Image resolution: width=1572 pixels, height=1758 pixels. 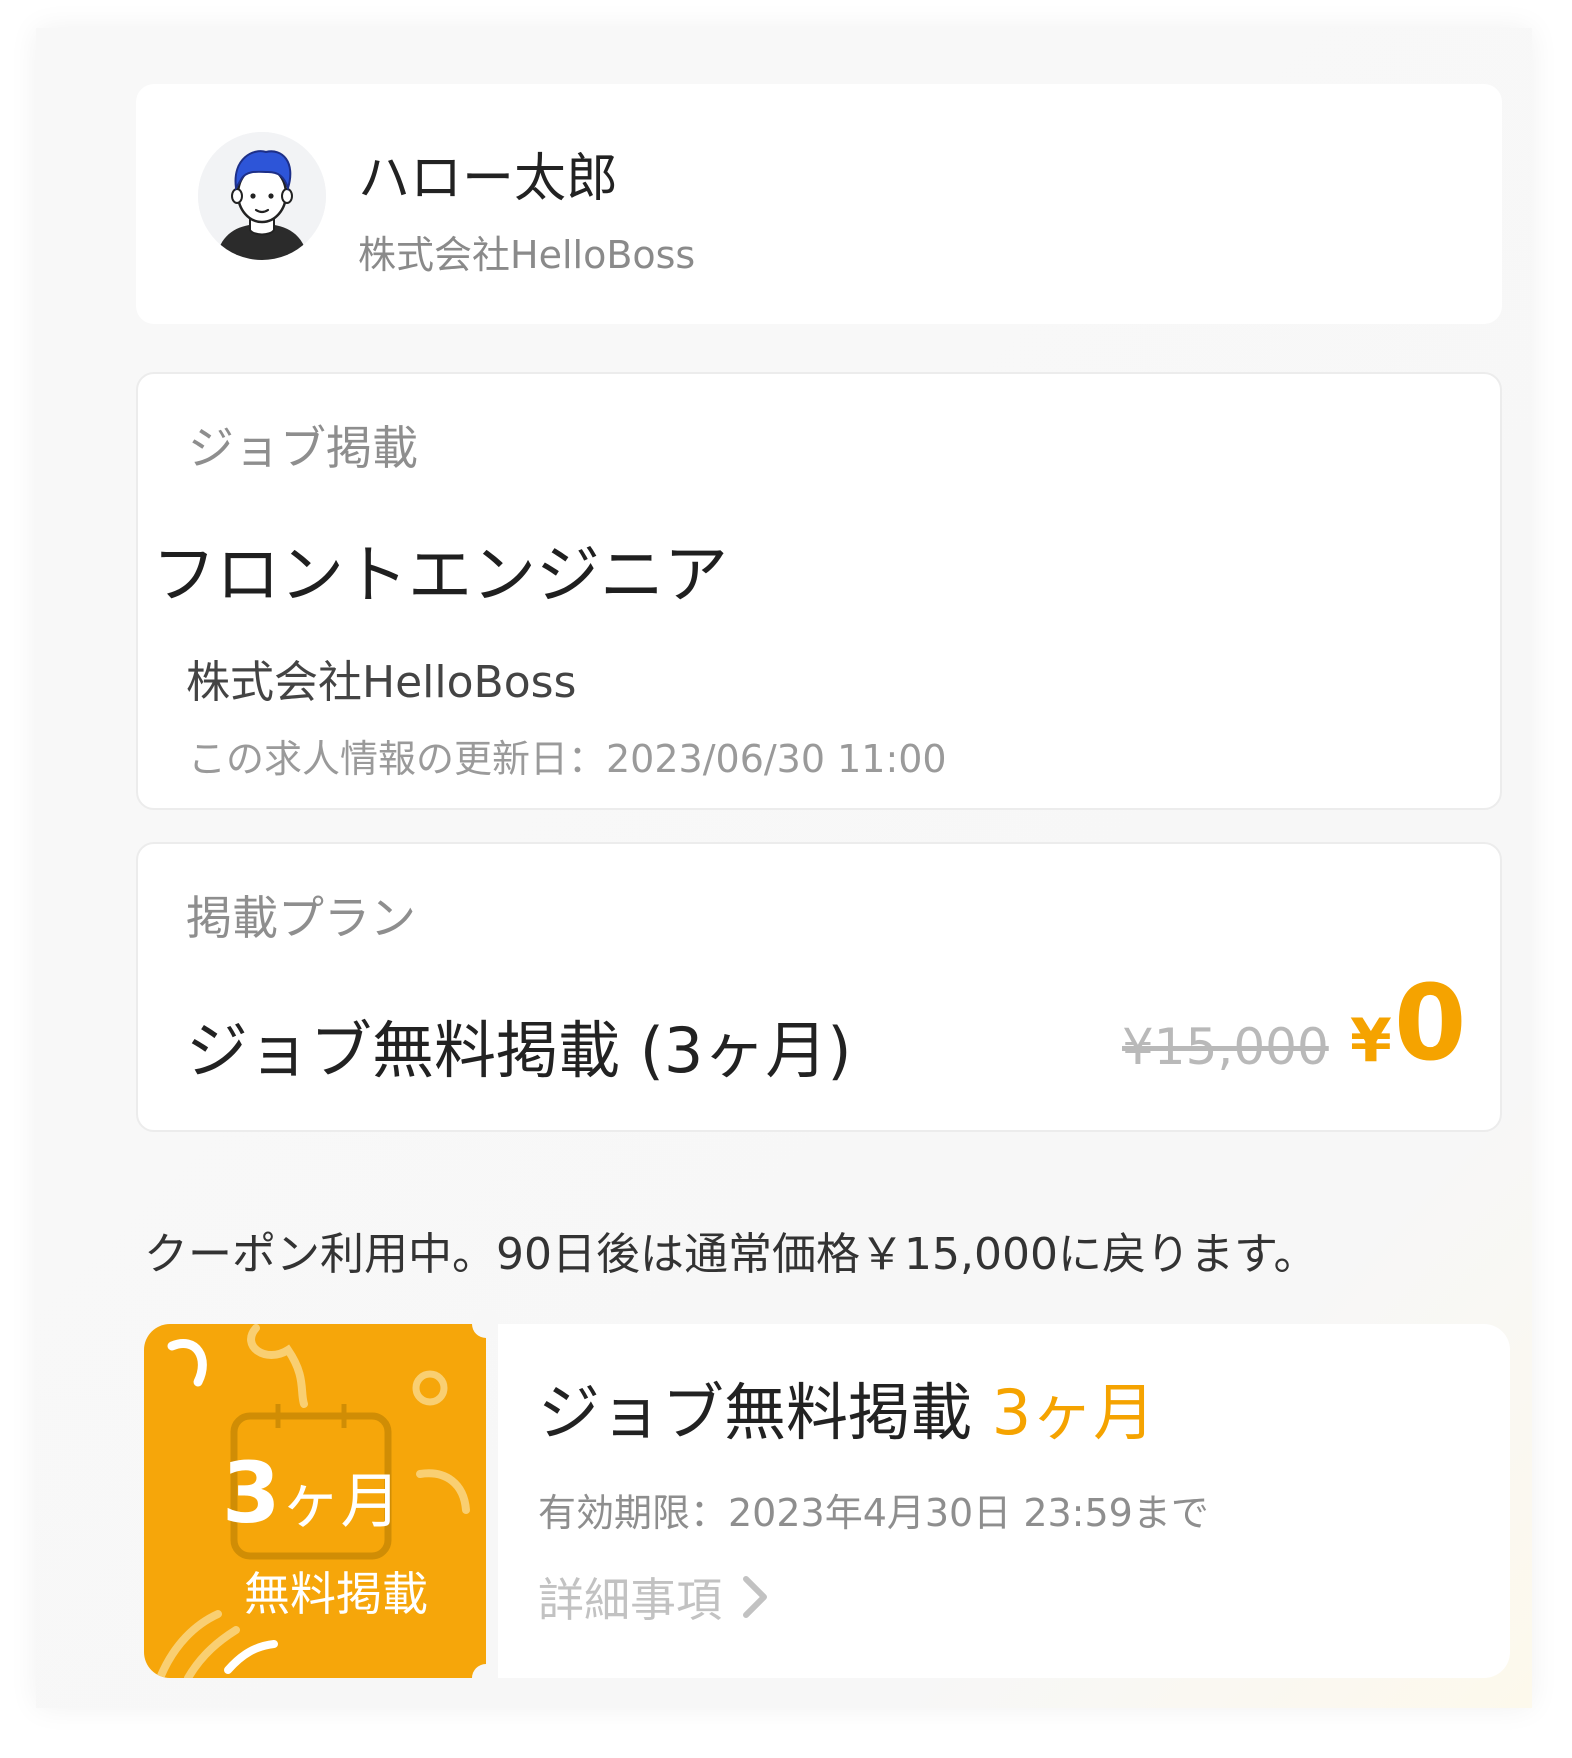 I want to click on badge-duration: 3ヶ月, so click(x=311, y=1493).